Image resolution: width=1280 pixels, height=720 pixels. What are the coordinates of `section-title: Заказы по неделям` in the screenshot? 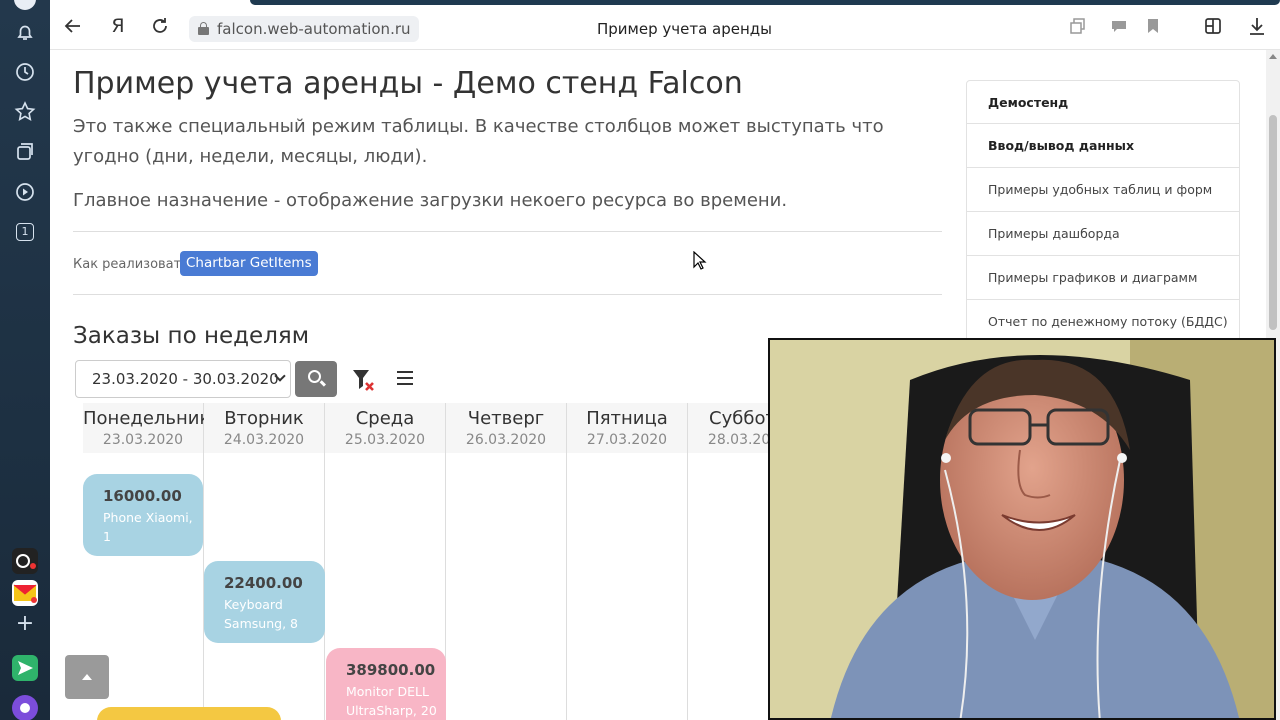 It's located at (191, 336).